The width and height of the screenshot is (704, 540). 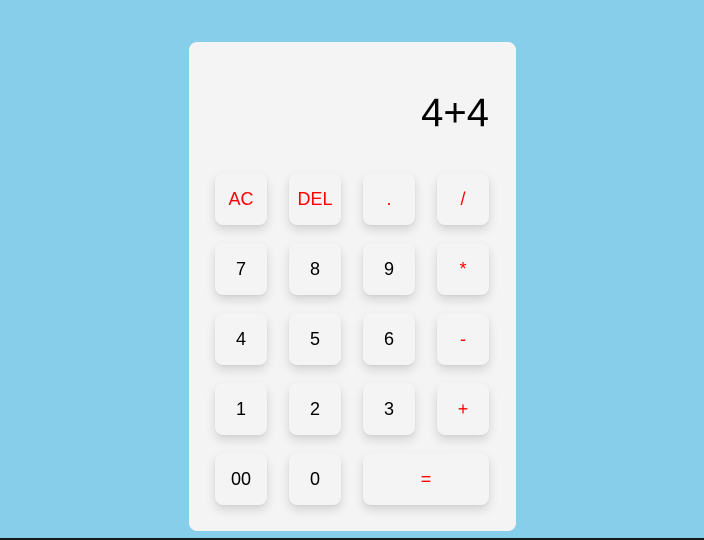 What do you see at coordinates (426, 479) in the screenshot?
I see `equals-button: =` at bounding box center [426, 479].